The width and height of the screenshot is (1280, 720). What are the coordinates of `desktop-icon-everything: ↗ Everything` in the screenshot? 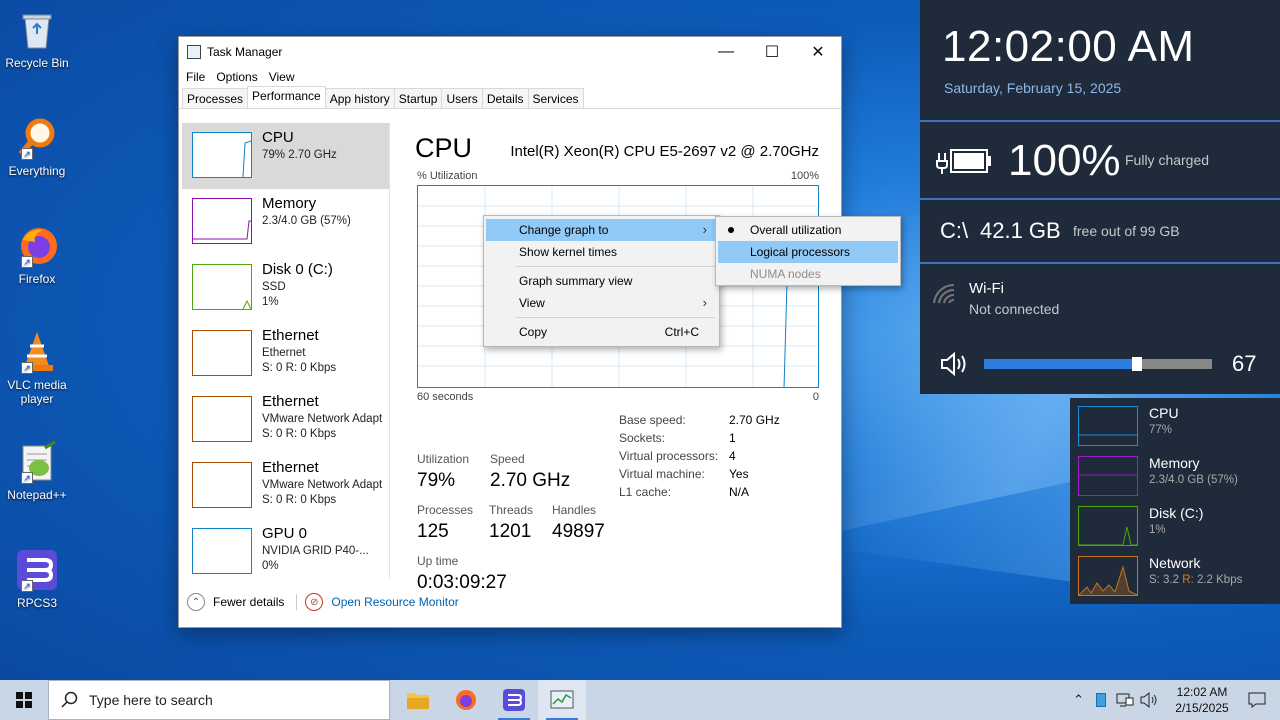 It's located at (37, 147).